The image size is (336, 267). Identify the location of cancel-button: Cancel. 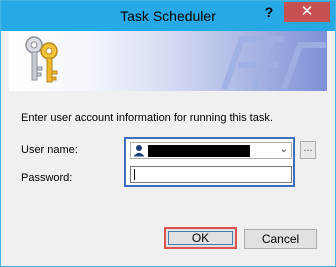
(280, 239).